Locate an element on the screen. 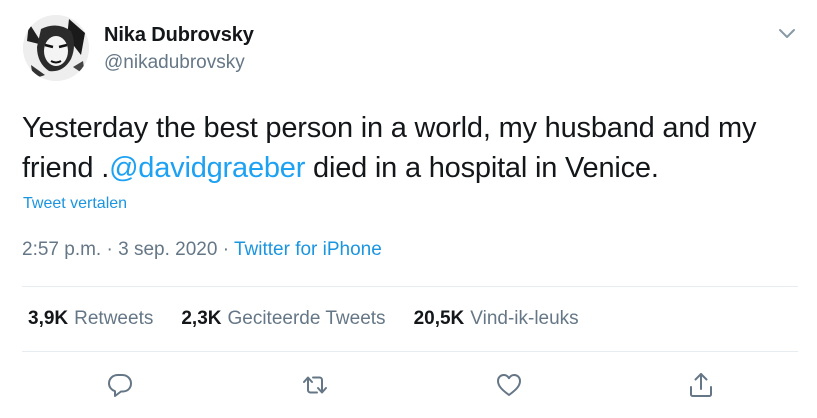 The height and width of the screenshot is (418, 817). likes-stat: 20,5K Vind-ik-leuks is located at coordinates (496, 319).